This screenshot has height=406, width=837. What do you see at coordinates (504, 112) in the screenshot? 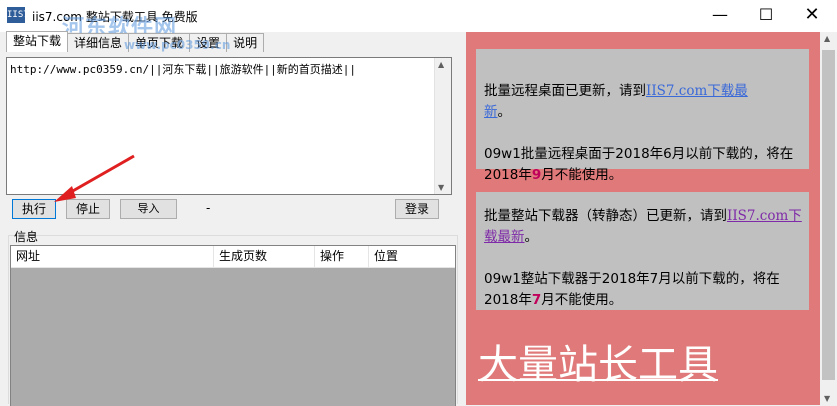
I see `notice1-suffix: 。` at bounding box center [504, 112].